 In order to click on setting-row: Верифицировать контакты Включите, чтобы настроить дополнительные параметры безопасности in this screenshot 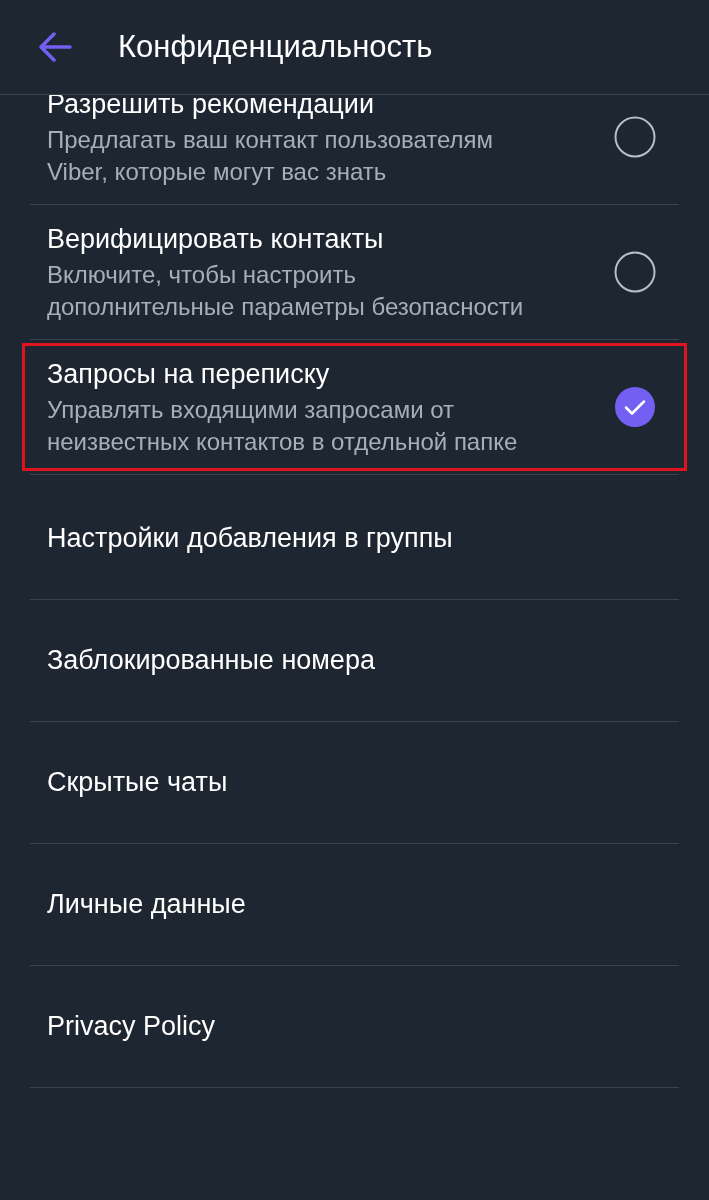, I will do `click(354, 272)`.